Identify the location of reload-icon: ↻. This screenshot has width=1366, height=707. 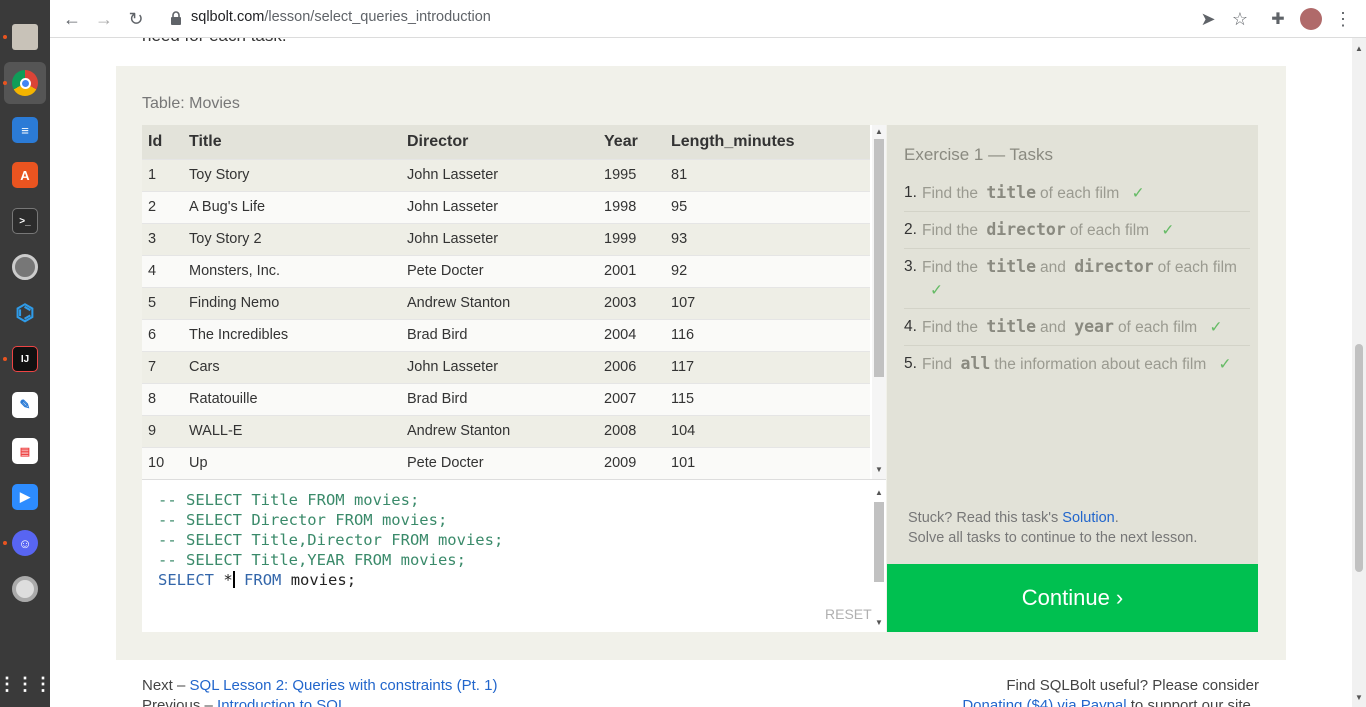
(136, 19).